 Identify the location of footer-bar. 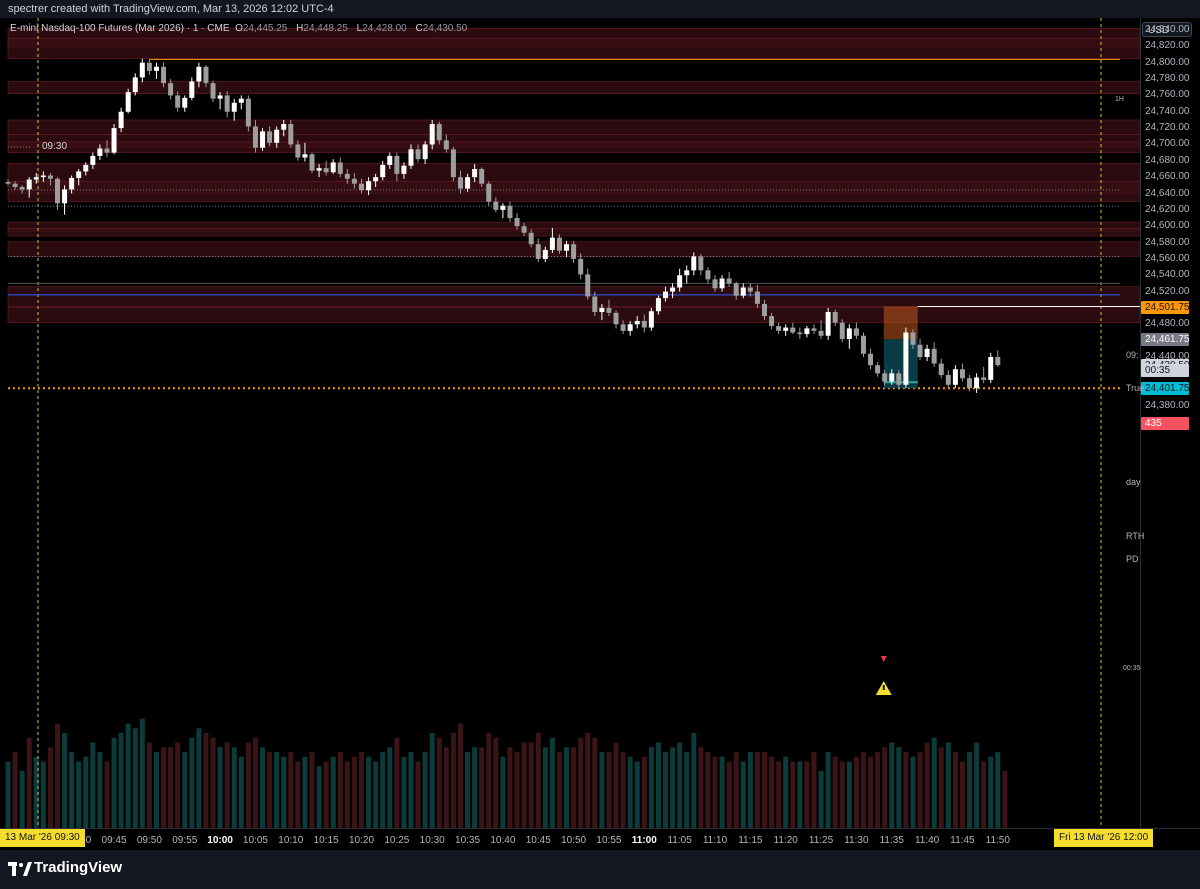
(600, 869).